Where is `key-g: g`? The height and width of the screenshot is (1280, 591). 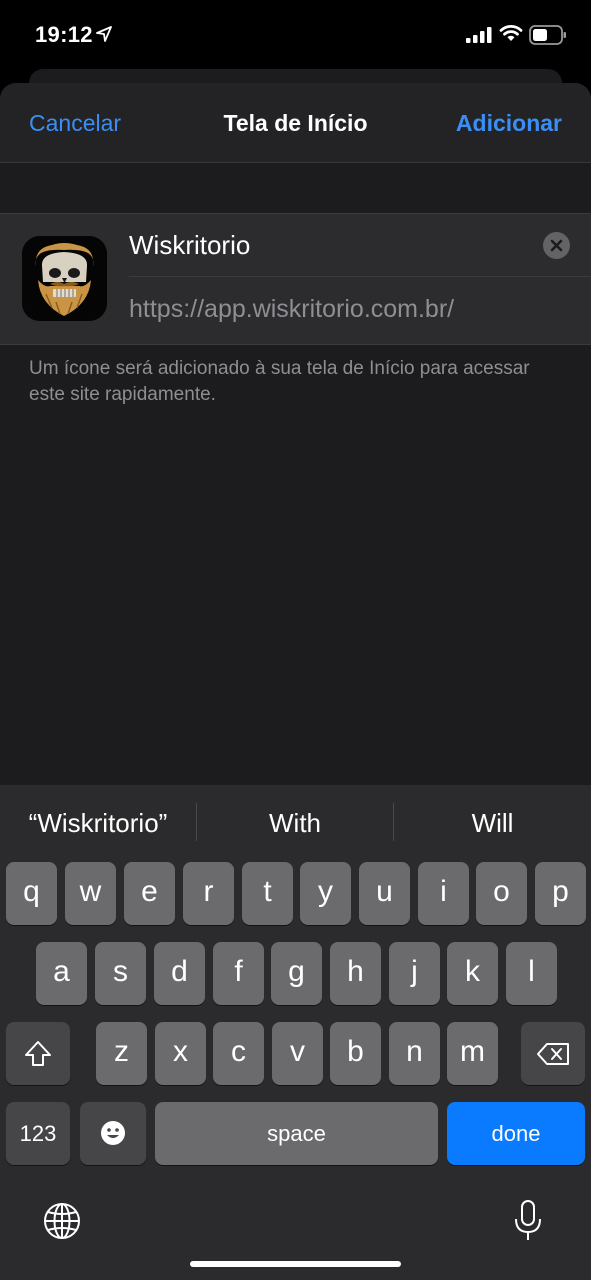
key-g: g is located at coordinates (296, 973).